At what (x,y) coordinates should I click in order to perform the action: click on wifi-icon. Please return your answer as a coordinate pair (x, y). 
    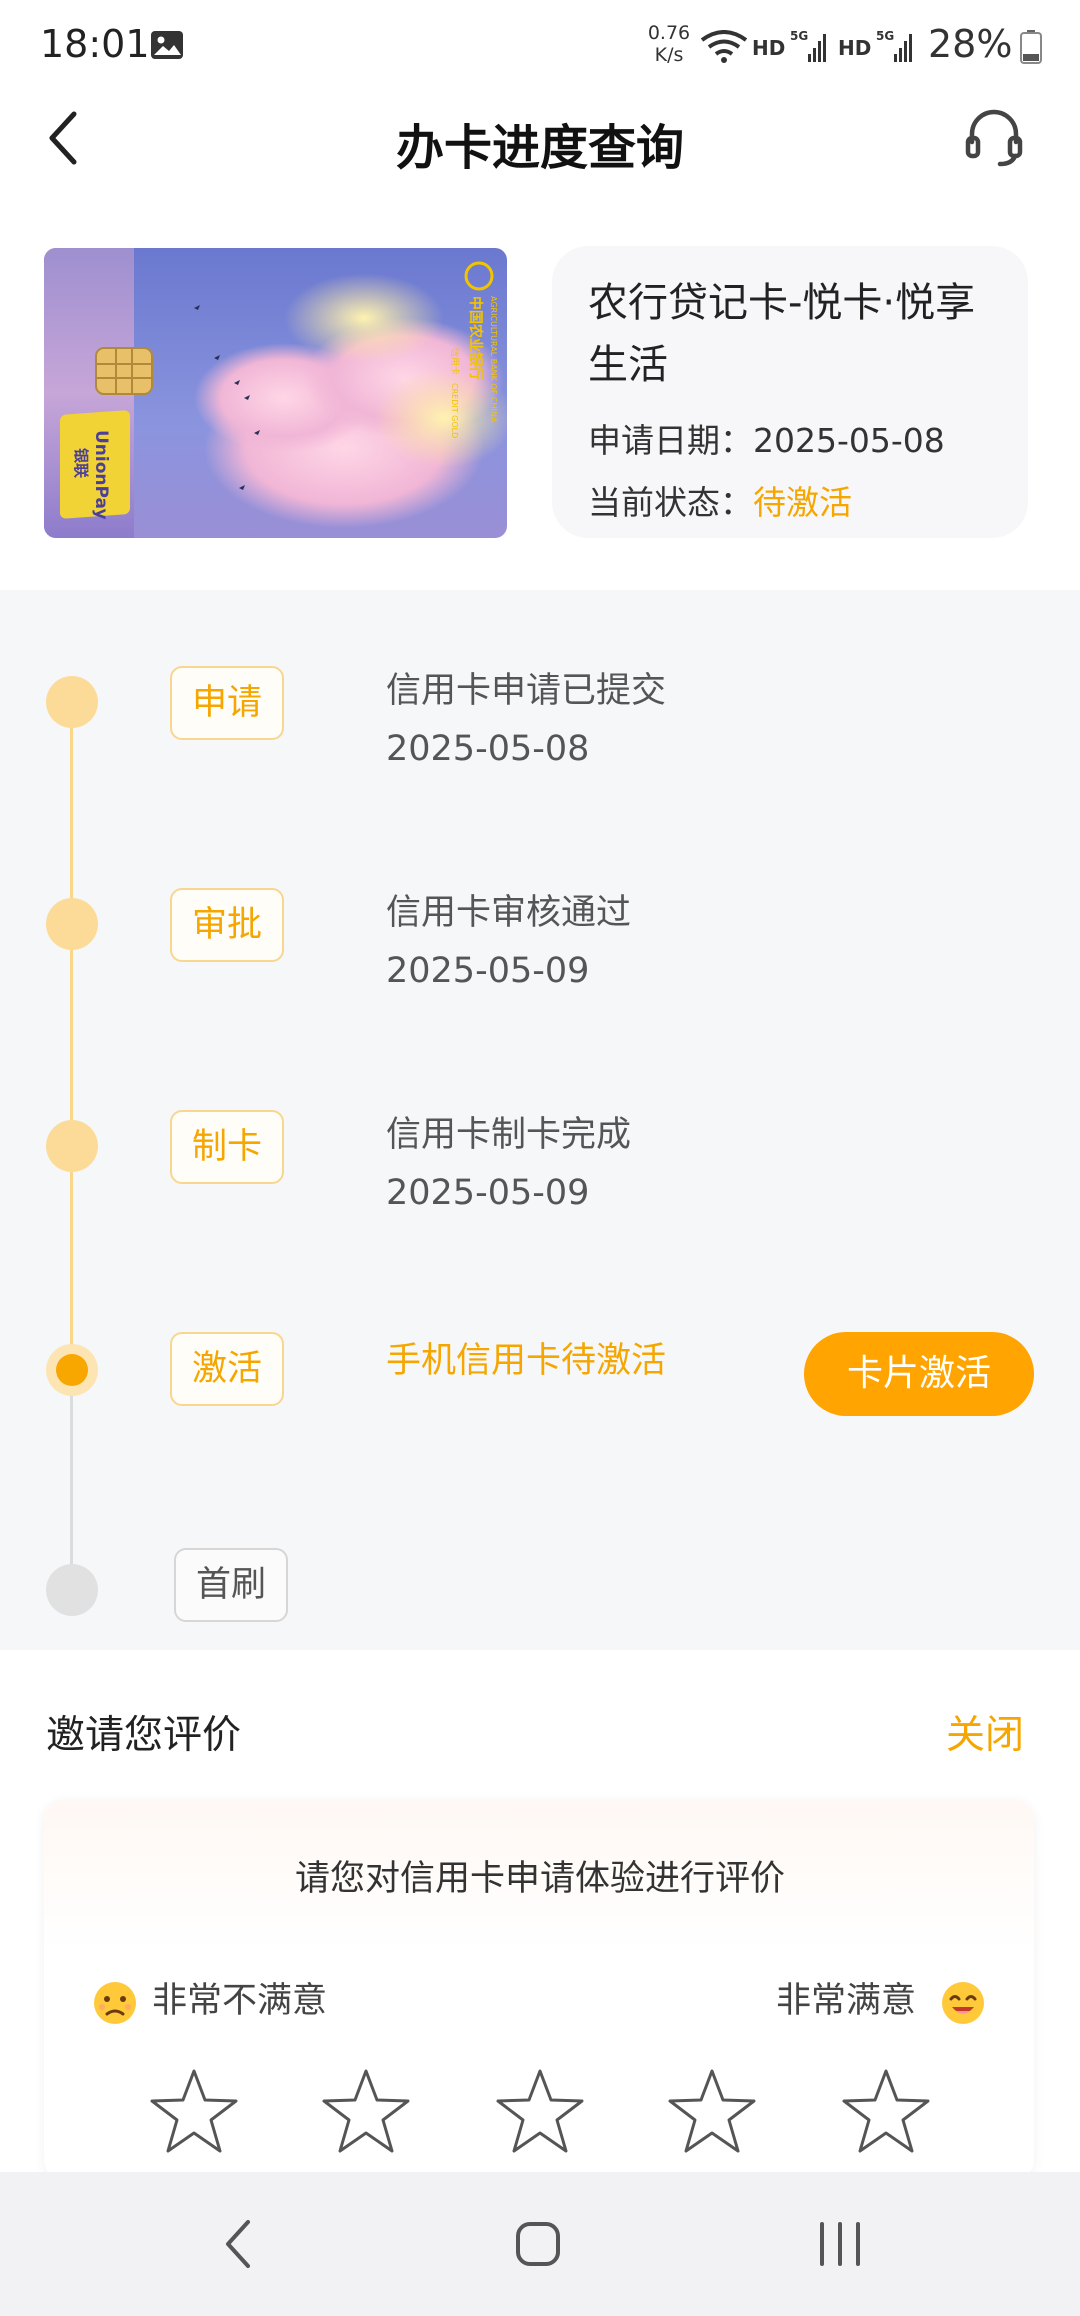
    Looking at the image, I should click on (724, 46).